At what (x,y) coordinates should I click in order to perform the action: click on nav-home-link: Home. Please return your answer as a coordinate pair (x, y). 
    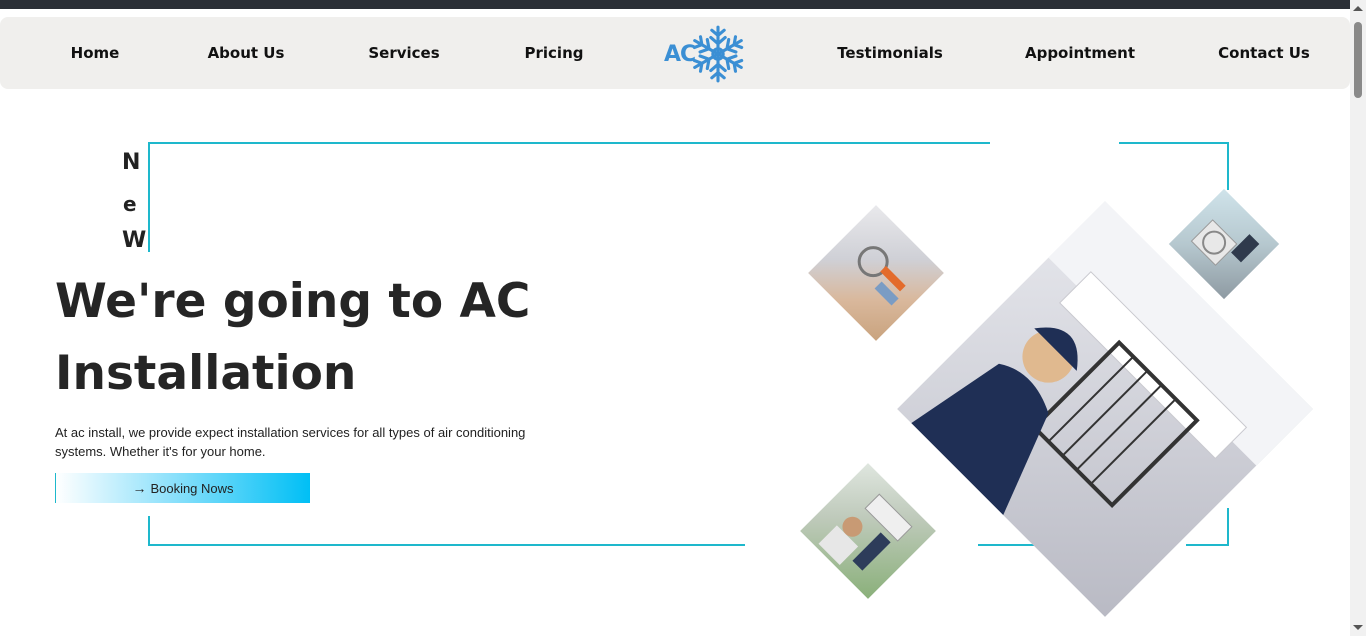
    Looking at the image, I should click on (95, 53).